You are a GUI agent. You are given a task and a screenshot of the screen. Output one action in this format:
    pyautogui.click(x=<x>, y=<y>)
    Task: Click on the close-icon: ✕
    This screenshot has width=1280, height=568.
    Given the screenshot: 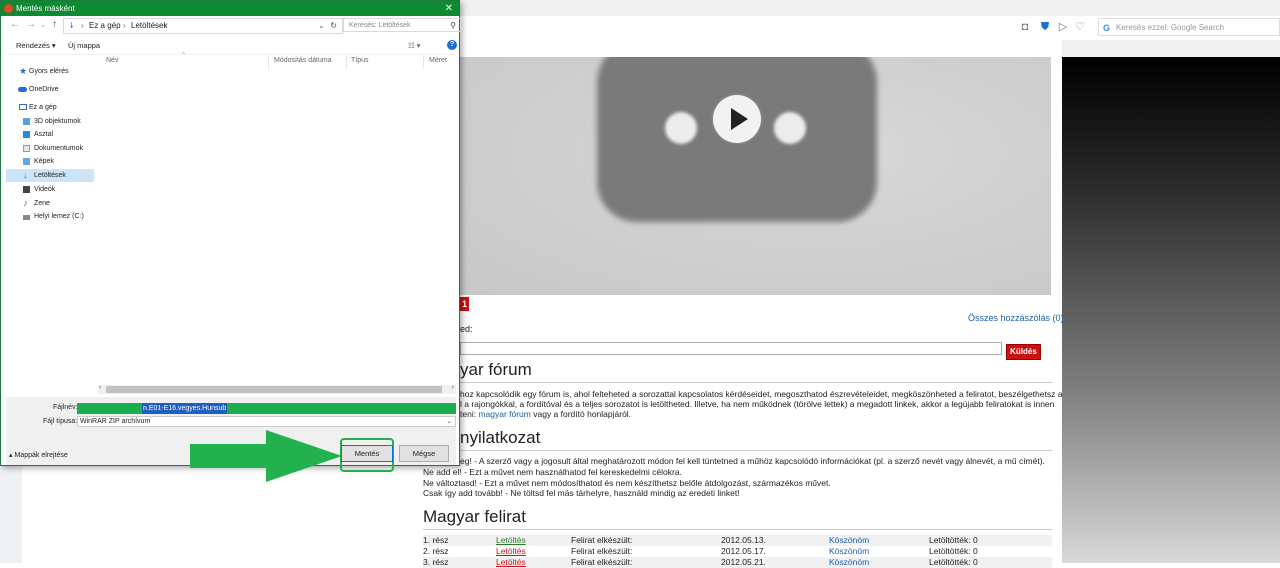 What is the action you would take?
    pyautogui.click(x=449, y=8)
    